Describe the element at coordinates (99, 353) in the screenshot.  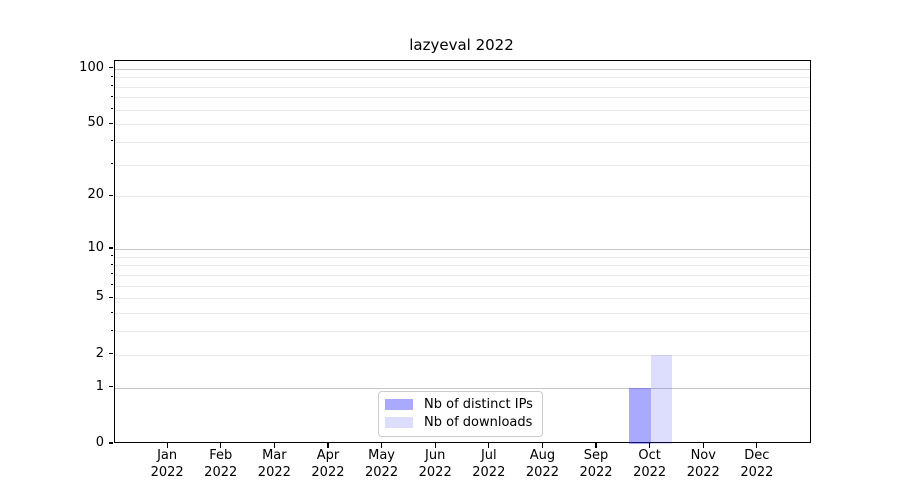
I see `y-tick-label: 2` at that location.